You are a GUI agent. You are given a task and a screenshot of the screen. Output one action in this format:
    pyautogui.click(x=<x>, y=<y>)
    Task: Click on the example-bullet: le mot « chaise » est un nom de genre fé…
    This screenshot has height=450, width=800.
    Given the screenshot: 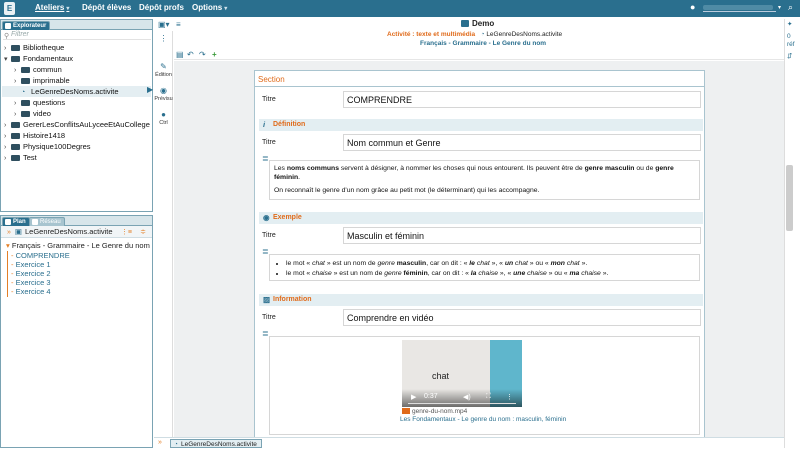 What is the action you would take?
    pyautogui.click(x=490, y=273)
    